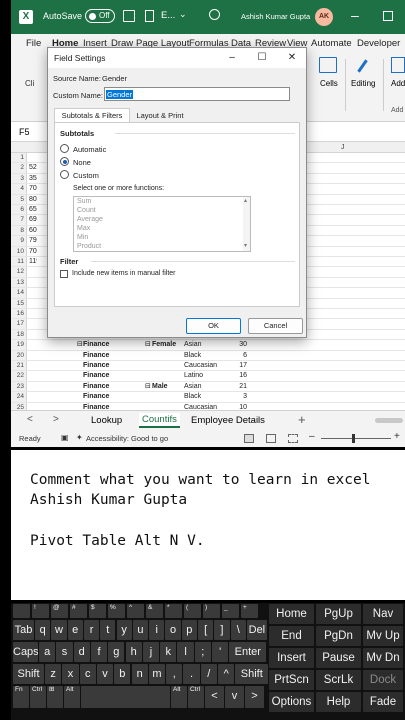 This screenshot has width=405, height=720. What do you see at coordinates (338, 614) in the screenshot?
I see `key-pgup: PgUp` at bounding box center [338, 614].